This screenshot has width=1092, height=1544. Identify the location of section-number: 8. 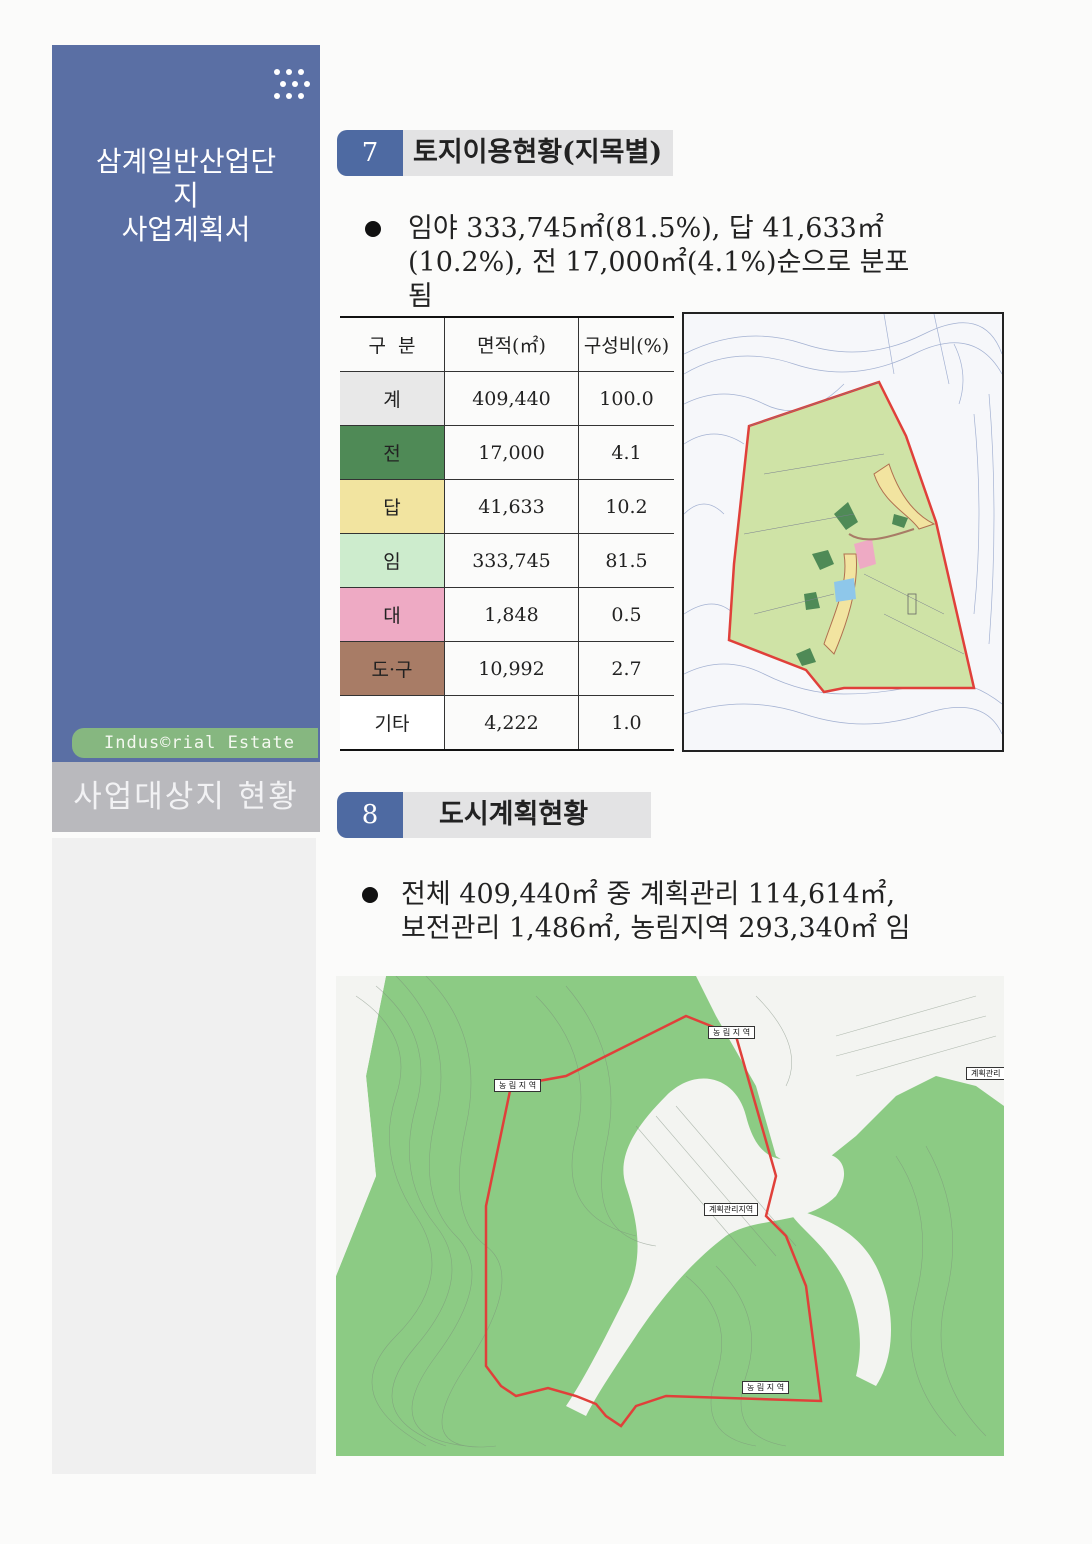
(370, 815).